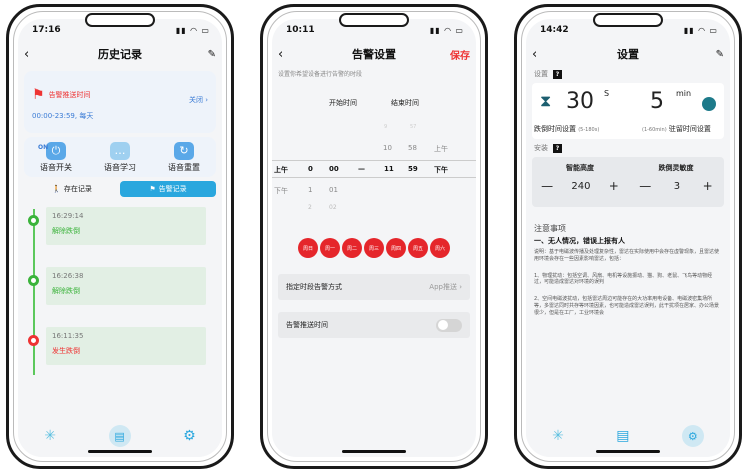  I want to click on sensitivity-plus-button: +, so click(708, 186).